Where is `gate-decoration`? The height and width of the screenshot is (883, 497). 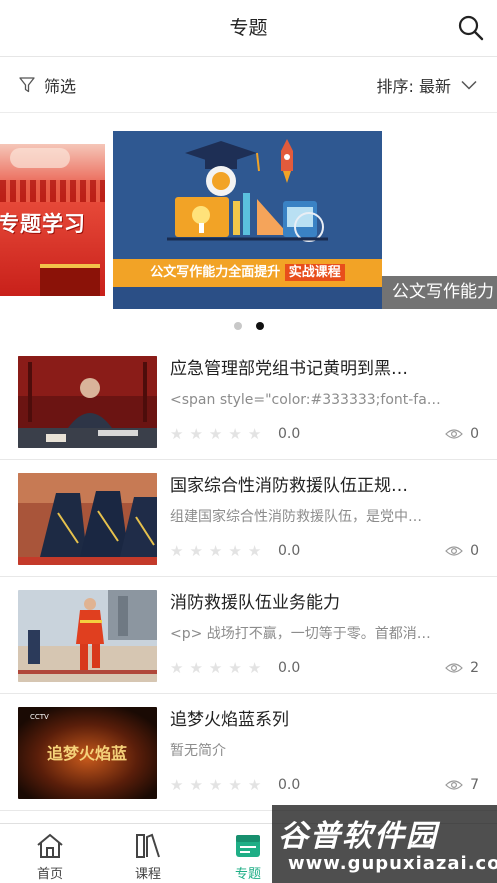
gate-decoration is located at coordinates (70, 280).